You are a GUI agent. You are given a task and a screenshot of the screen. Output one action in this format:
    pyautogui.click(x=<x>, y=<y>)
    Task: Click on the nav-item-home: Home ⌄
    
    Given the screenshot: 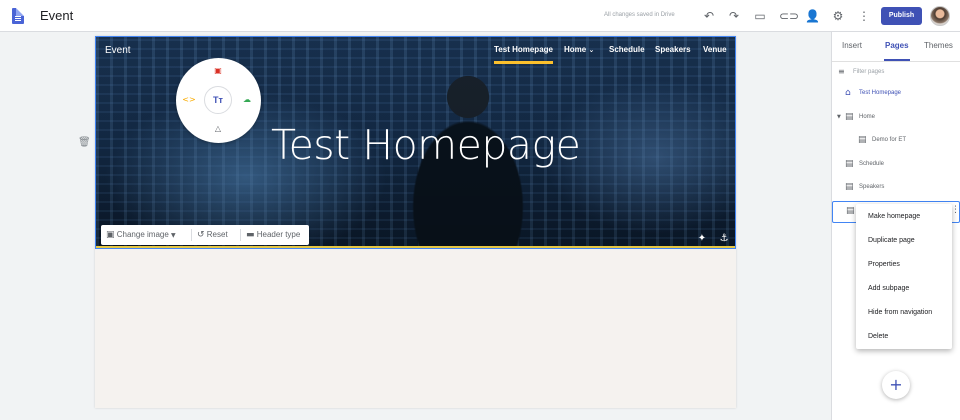 What is the action you would take?
    pyautogui.click(x=579, y=51)
    